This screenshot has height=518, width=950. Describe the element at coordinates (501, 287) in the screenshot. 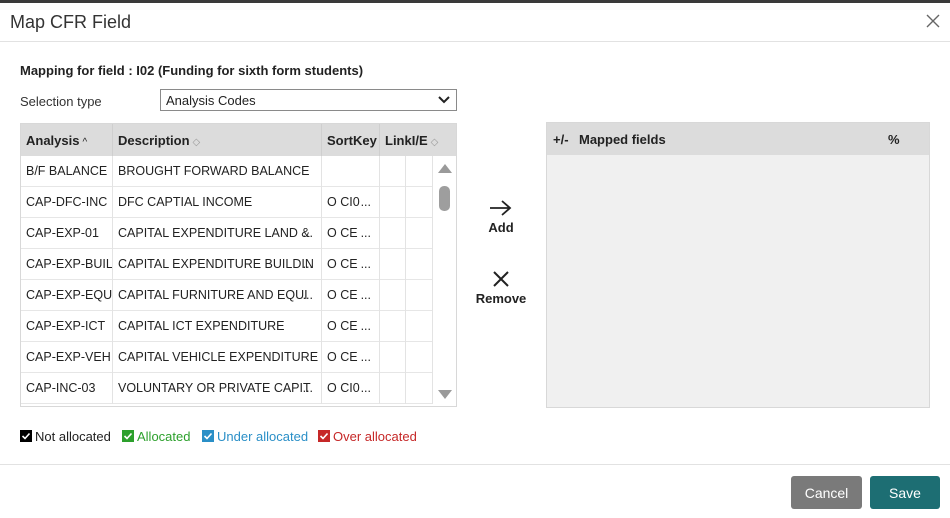

I see `remove-button: Remove` at that location.